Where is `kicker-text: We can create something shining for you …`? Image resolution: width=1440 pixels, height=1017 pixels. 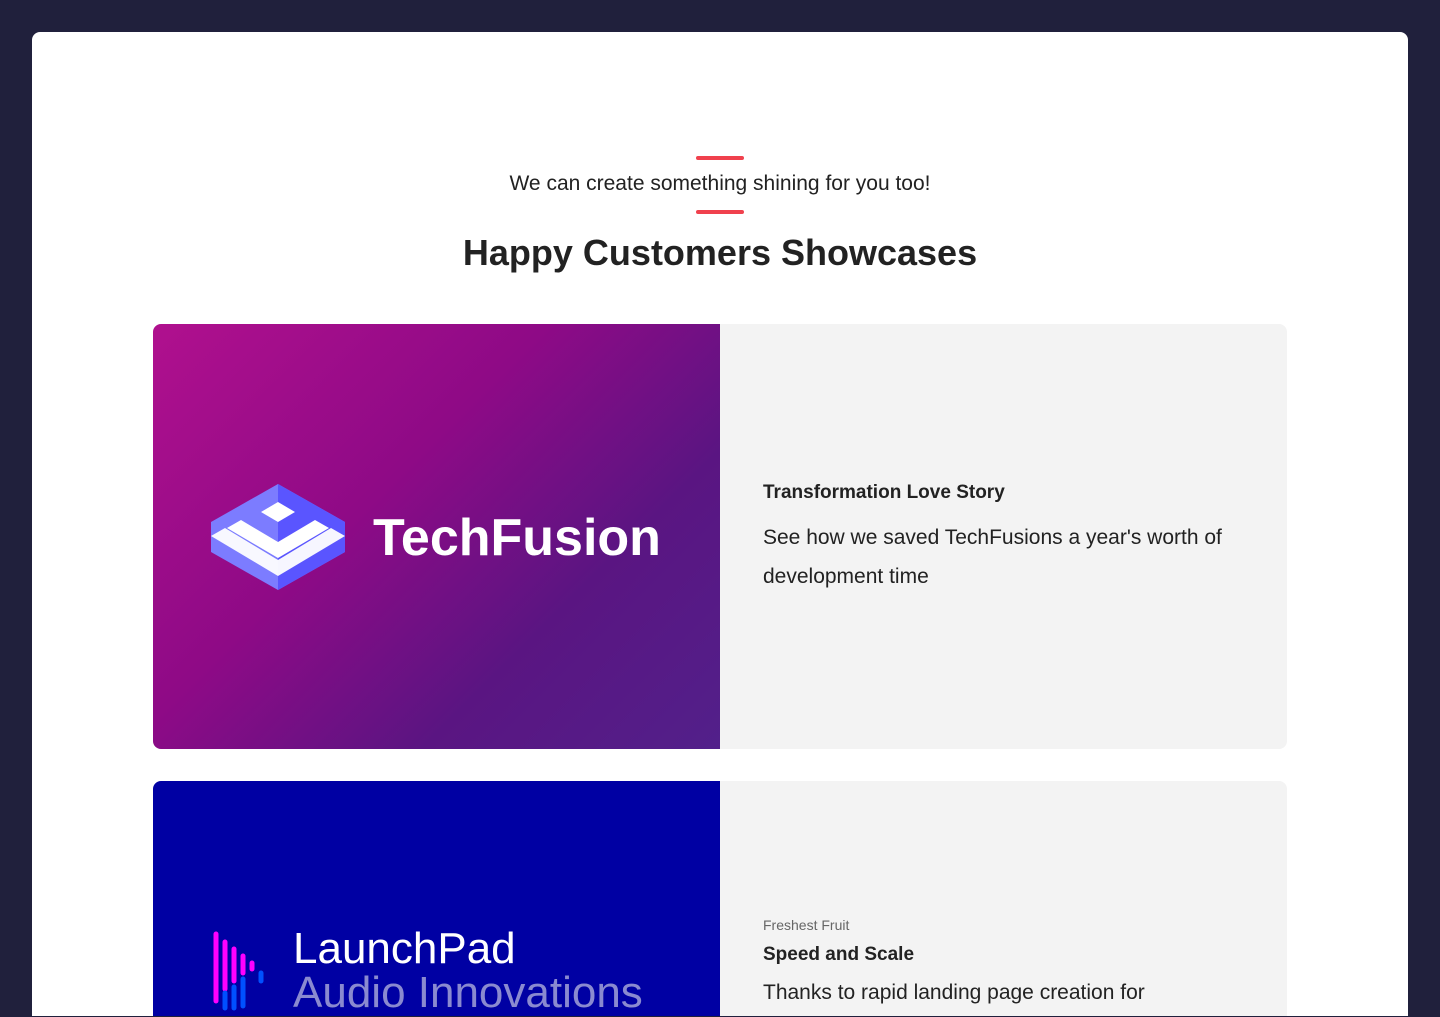 kicker-text: We can create something shining for you … is located at coordinates (720, 183).